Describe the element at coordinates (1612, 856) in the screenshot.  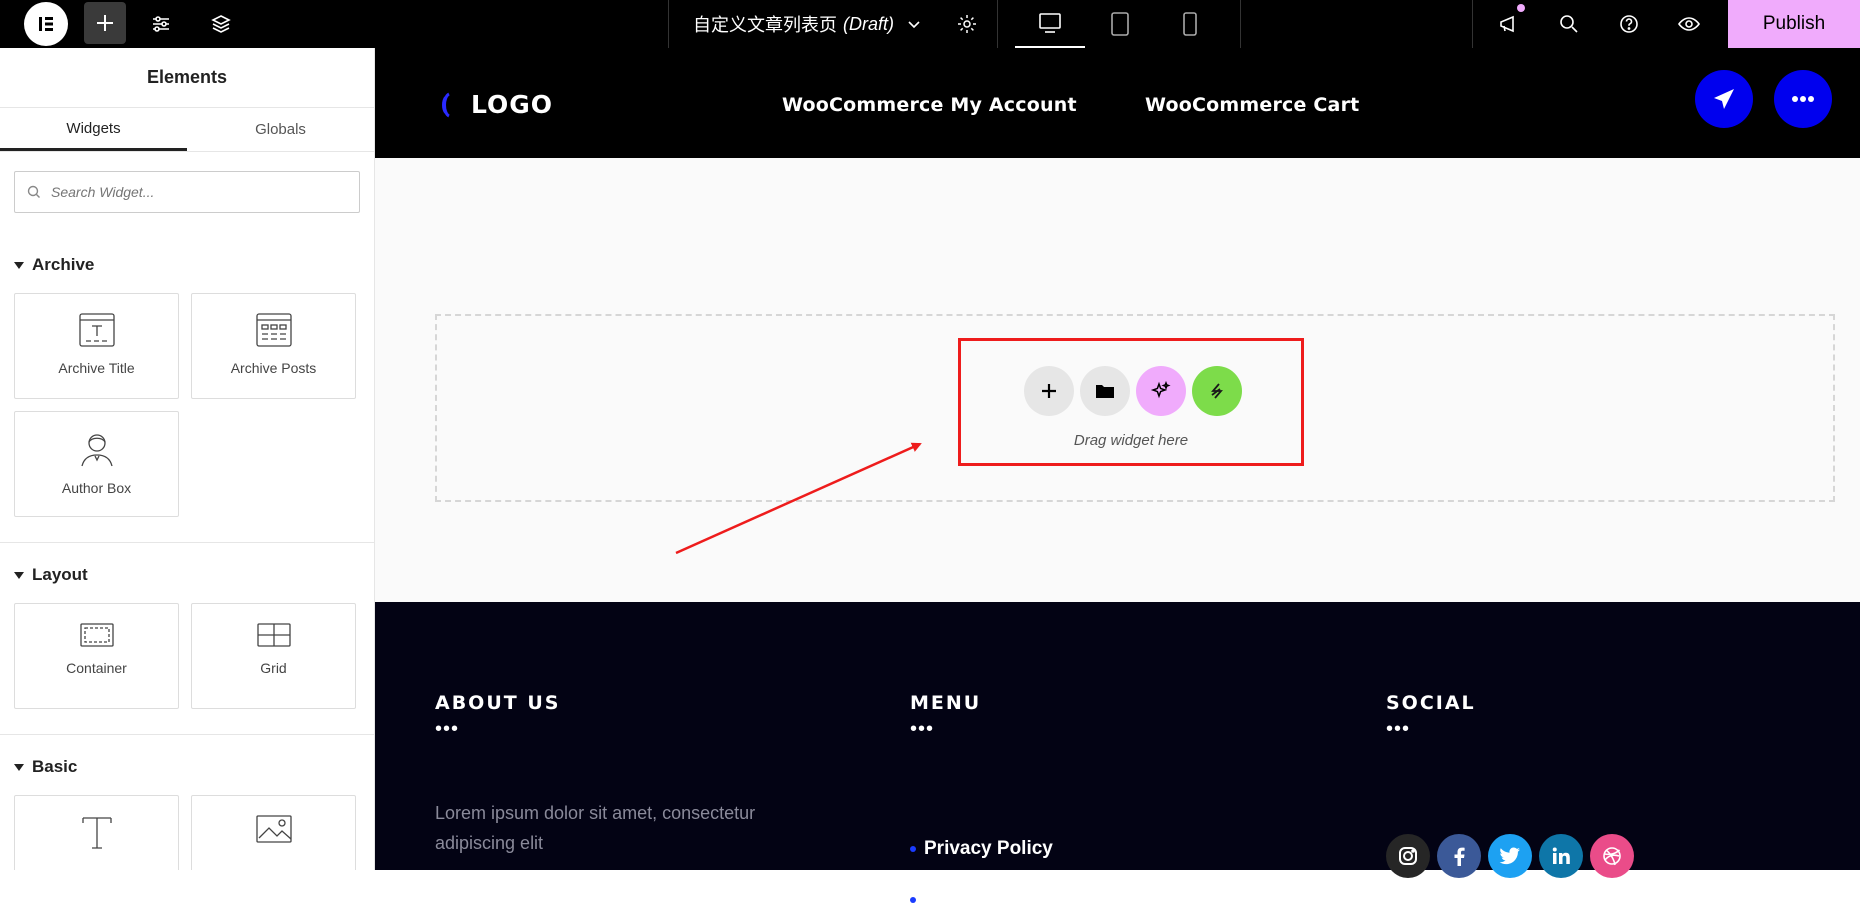
I see `dribbble-icon` at that location.